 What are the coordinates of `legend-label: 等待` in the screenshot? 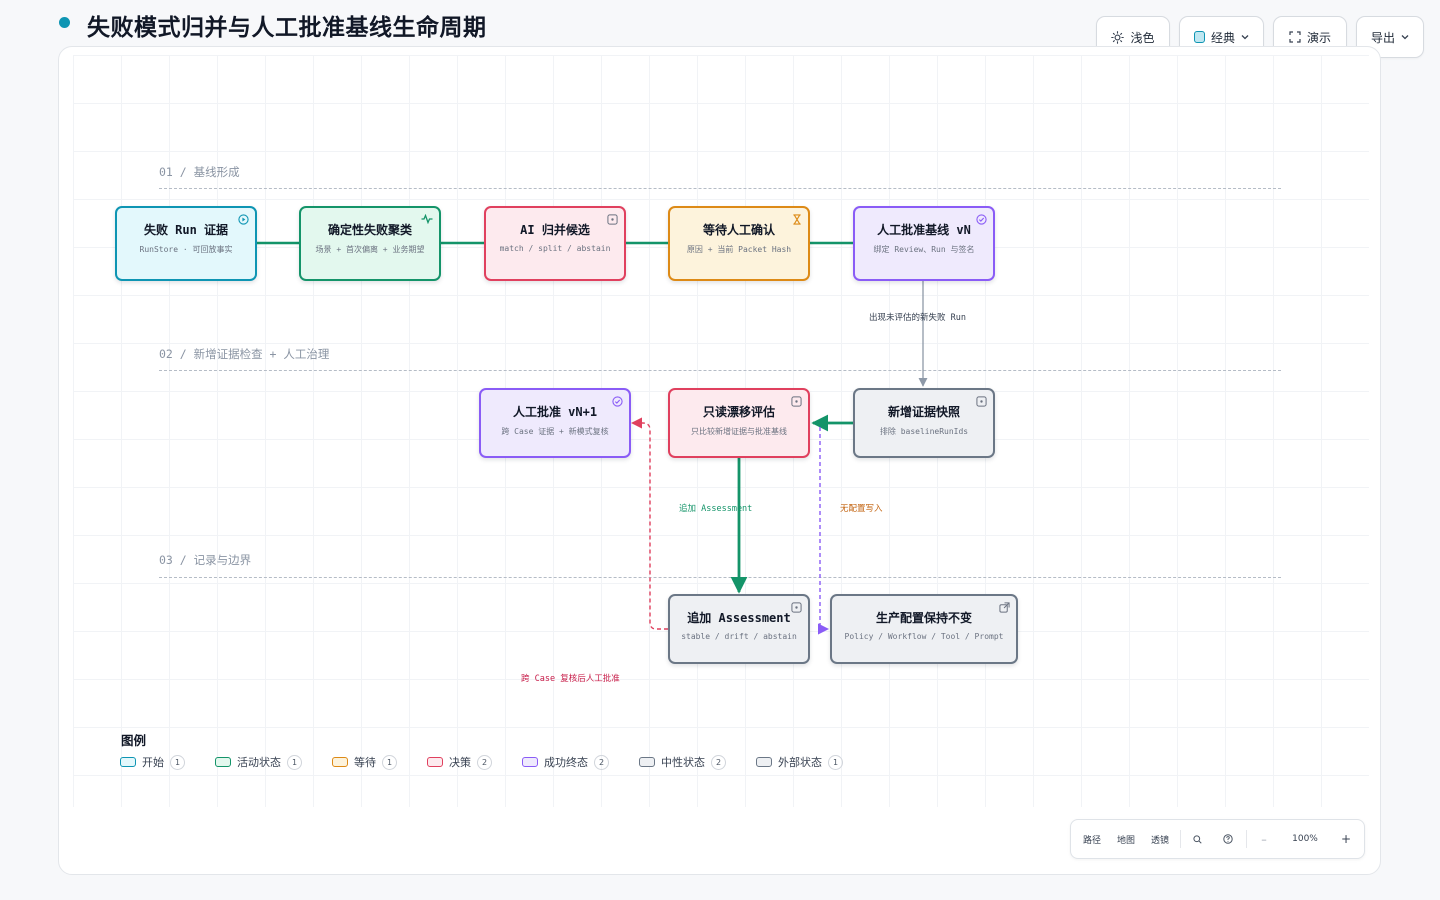 It's located at (365, 762).